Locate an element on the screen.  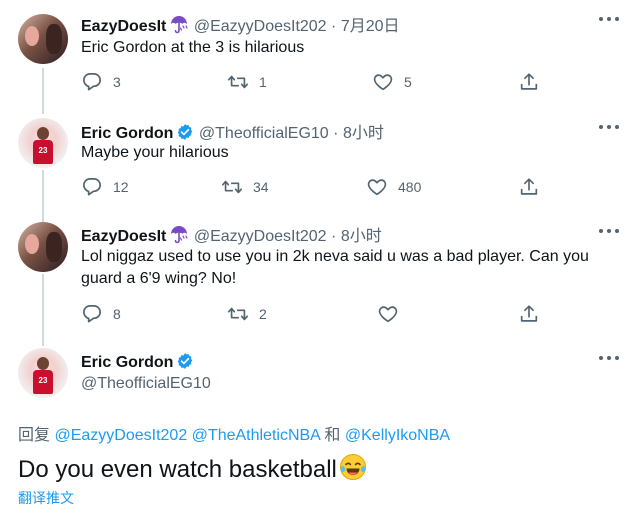
reply-button: 3 is located at coordinates (101, 82).